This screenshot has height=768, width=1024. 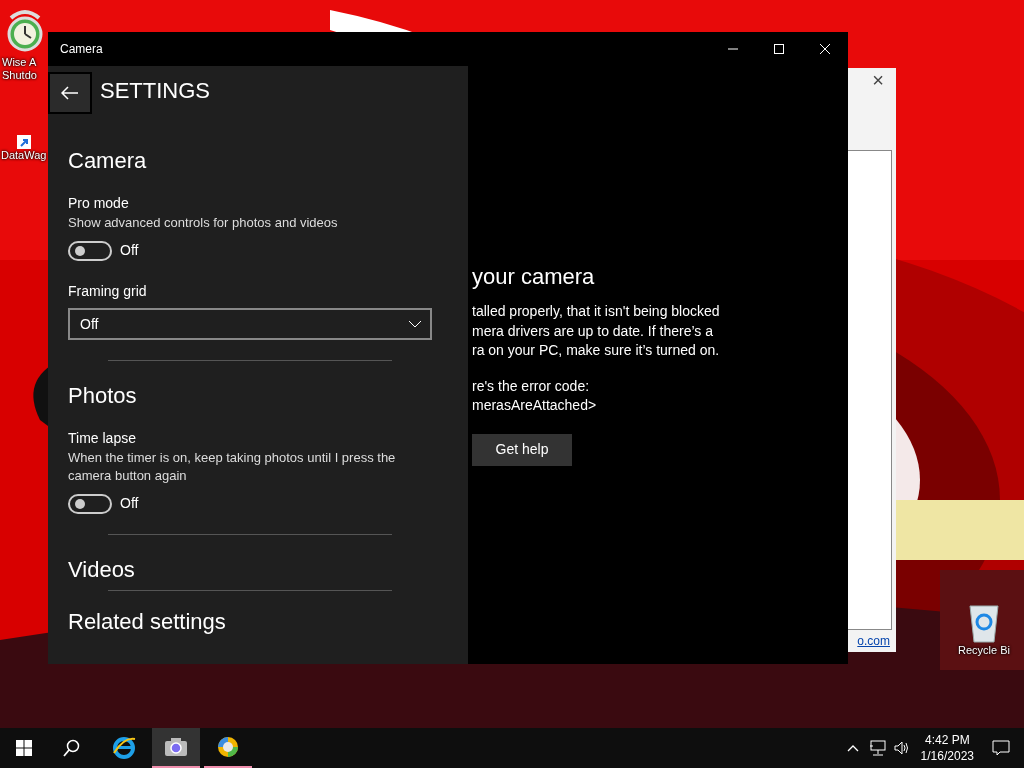 I want to click on close-icon, so click(x=825, y=49).